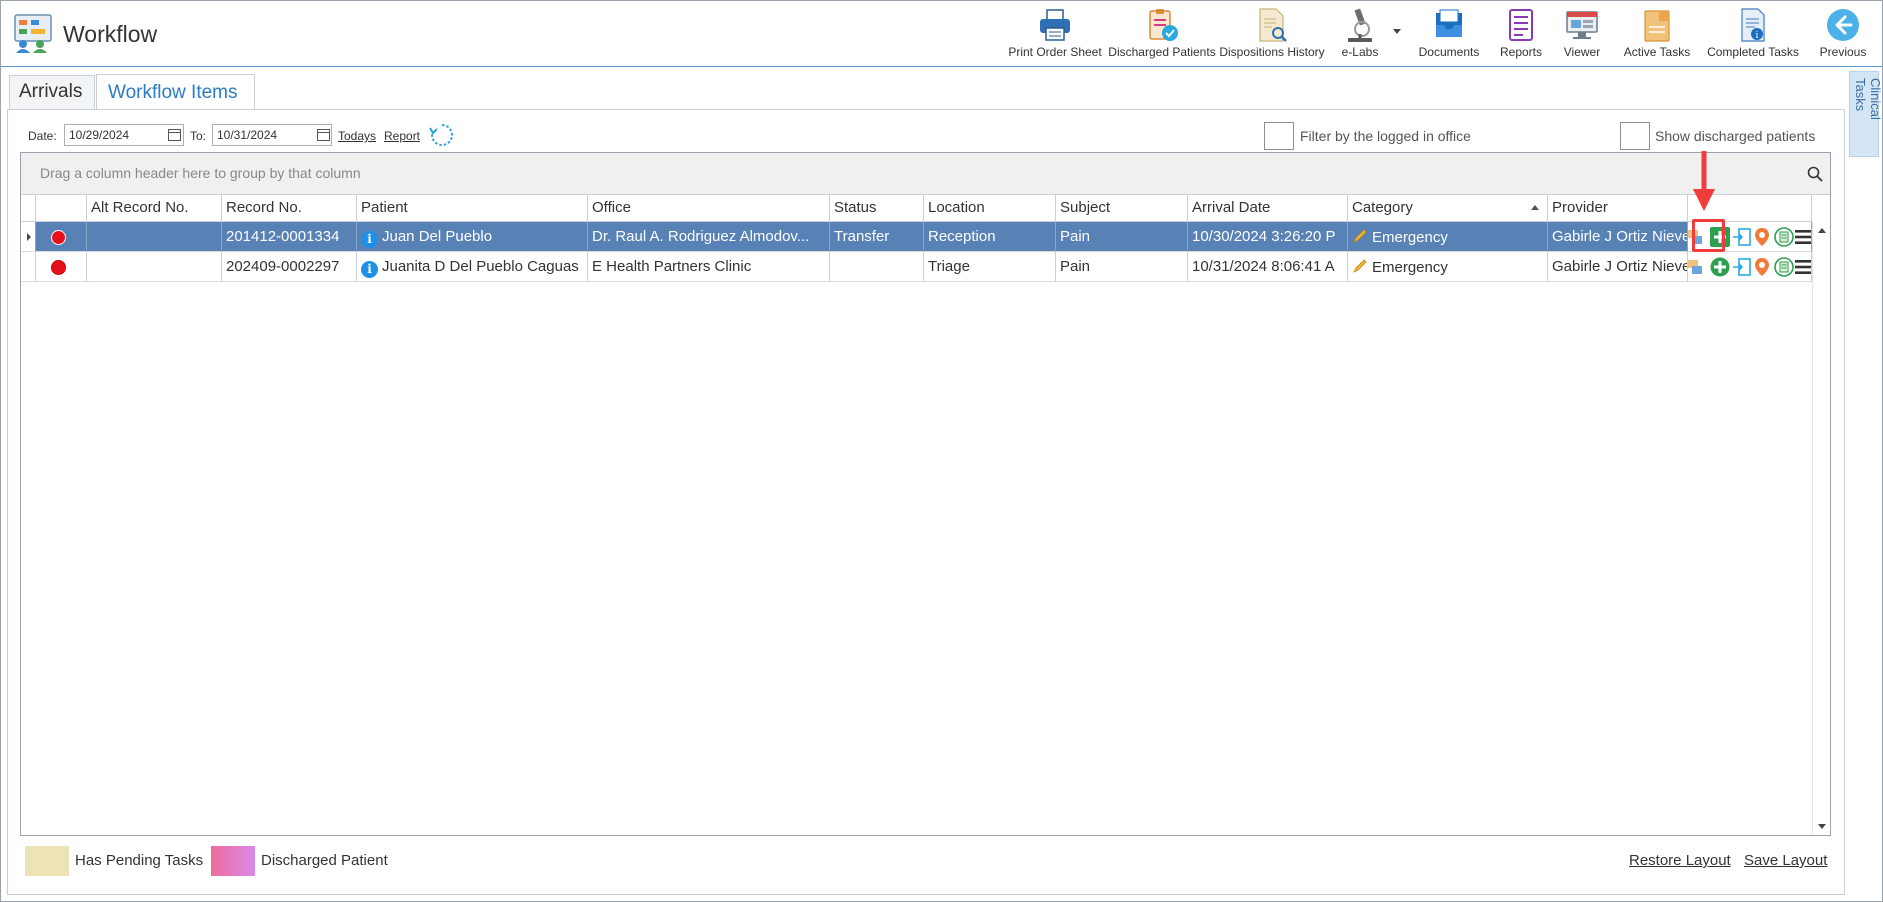 This screenshot has height=902, width=1883. I want to click on active-tasks-label: Active Tasks, so click(1657, 52).